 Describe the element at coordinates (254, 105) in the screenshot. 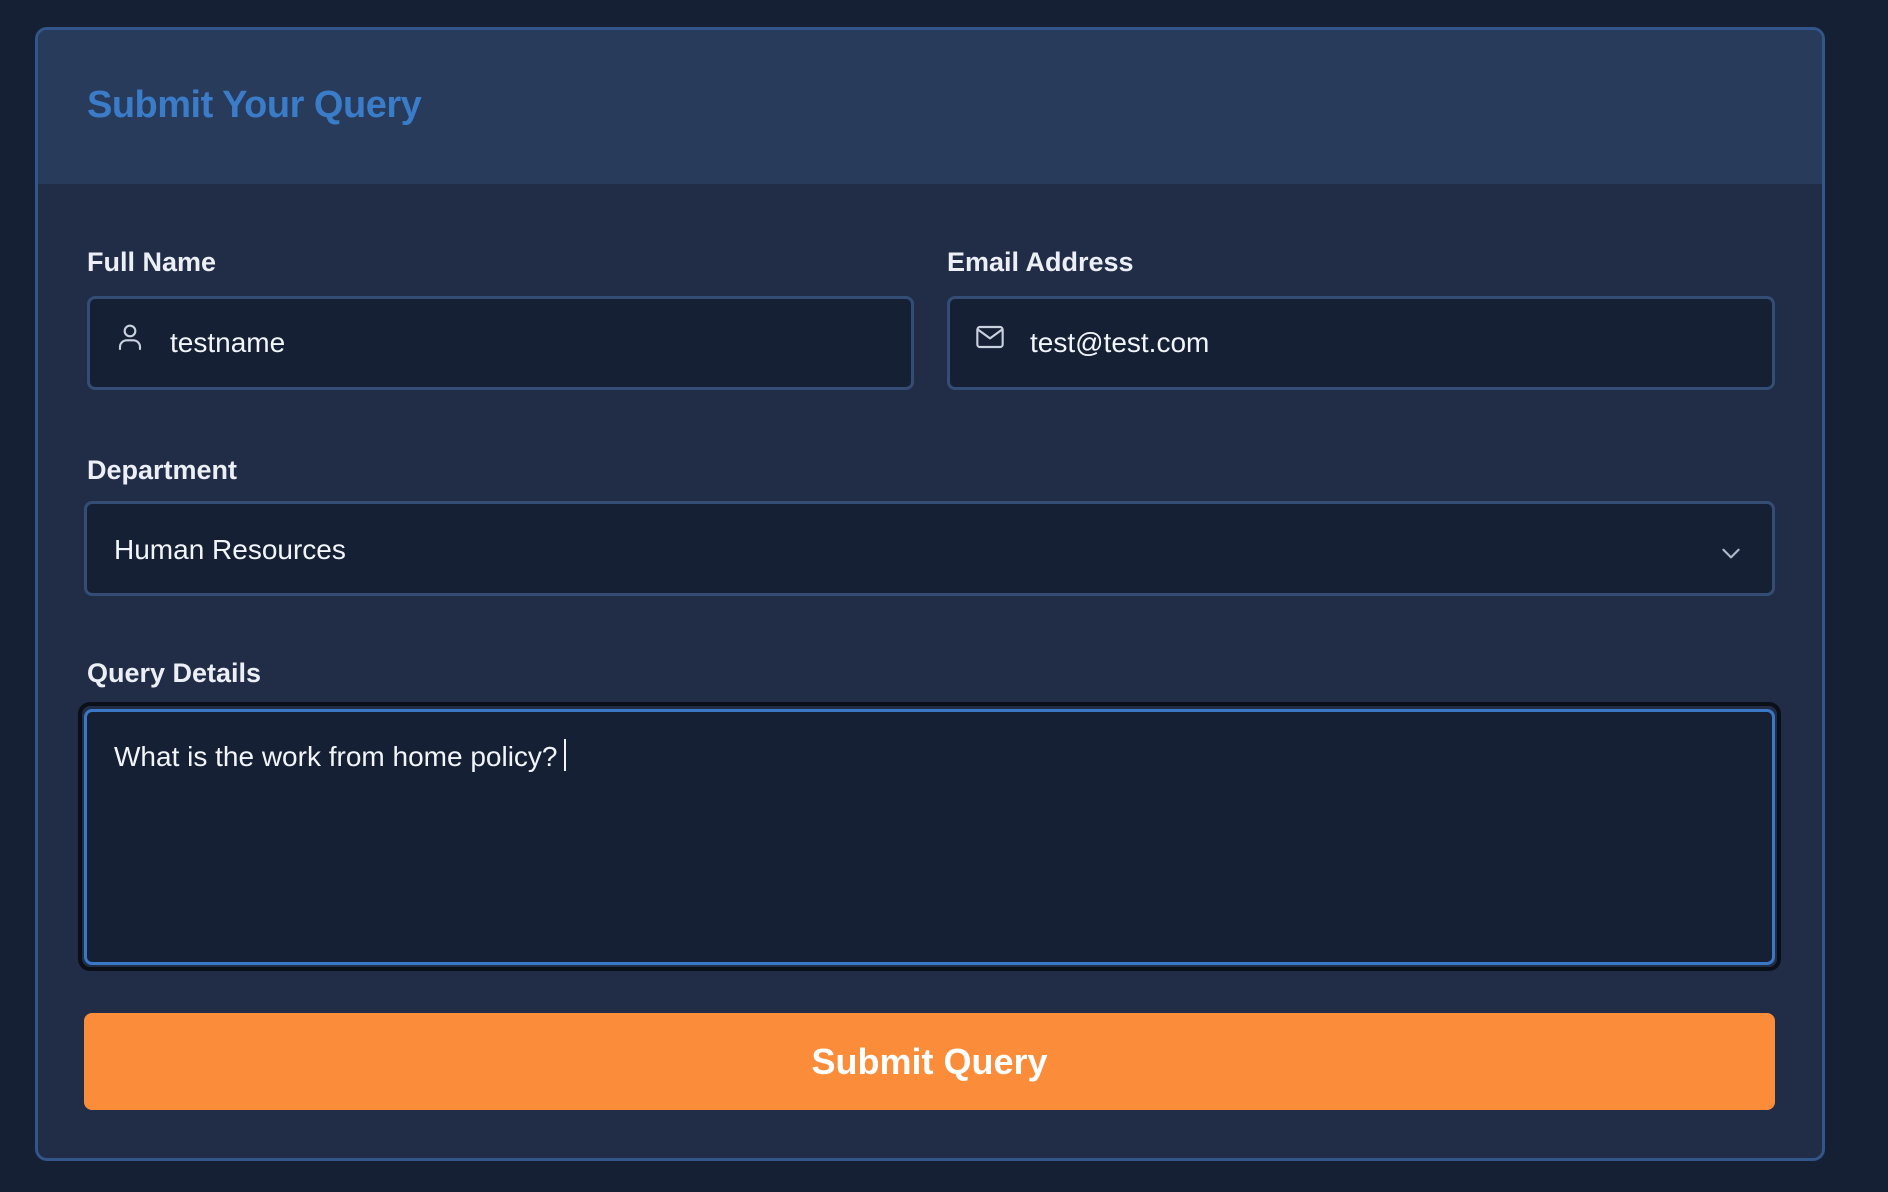

I see `form-title: Submit Your Query` at that location.